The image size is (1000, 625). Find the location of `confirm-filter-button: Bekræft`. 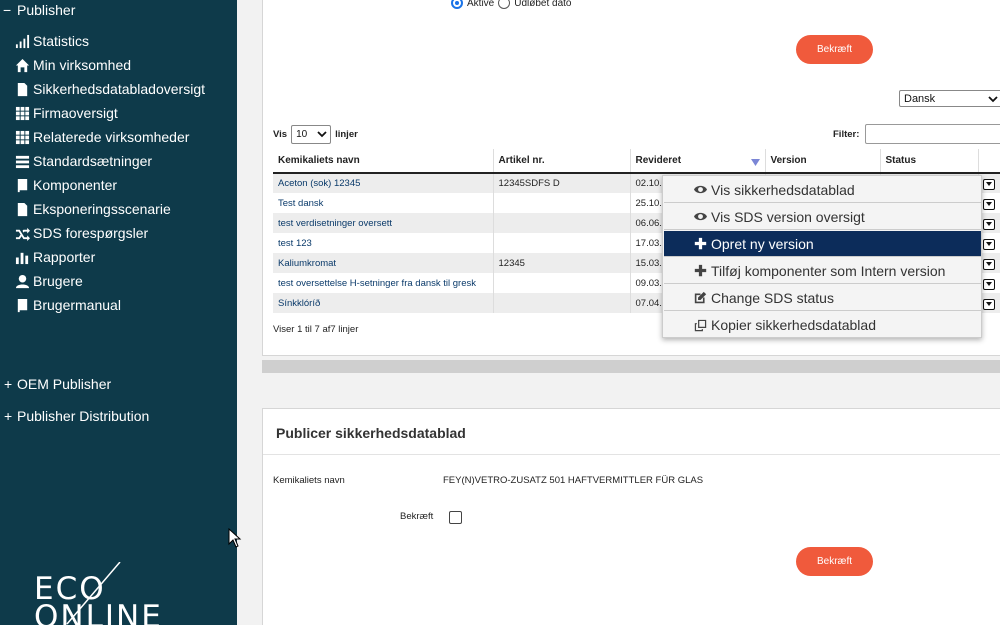

confirm-filter-button: Bekræft is located at coordinates (834, 49).